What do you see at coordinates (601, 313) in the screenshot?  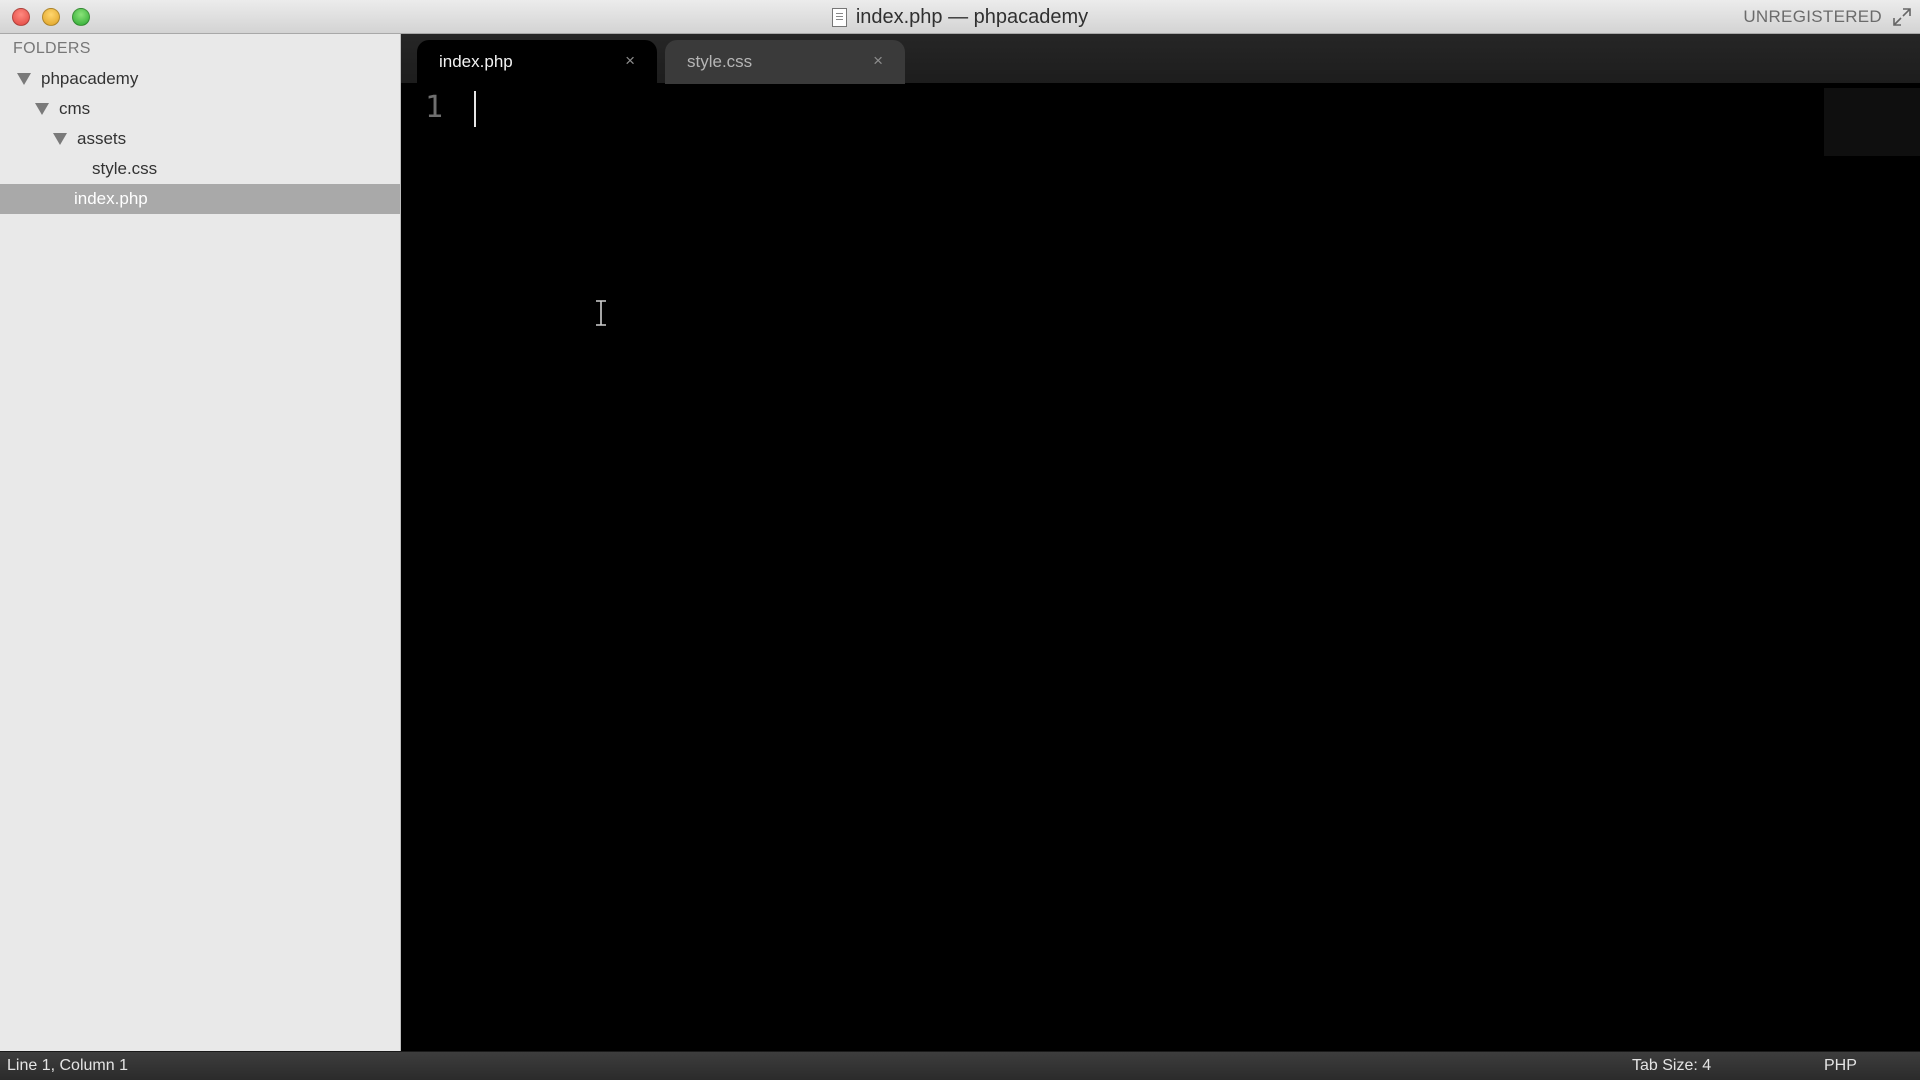 I see `text-cursor-icon` at bounding box center [601, 313].